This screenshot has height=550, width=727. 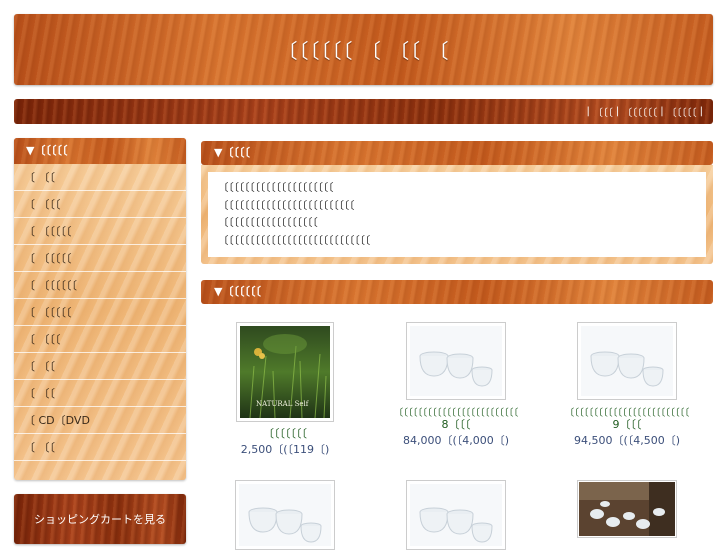 What do you see at coordinates (294, 240) in the screenshot?
I see `info-line: 〔〔〔〔〔〔〔〔〔〔〔〔〔〔〔〔〔〔〔〔〔〔〔〔〔〔〔〔` at bounding box center [294, 240].